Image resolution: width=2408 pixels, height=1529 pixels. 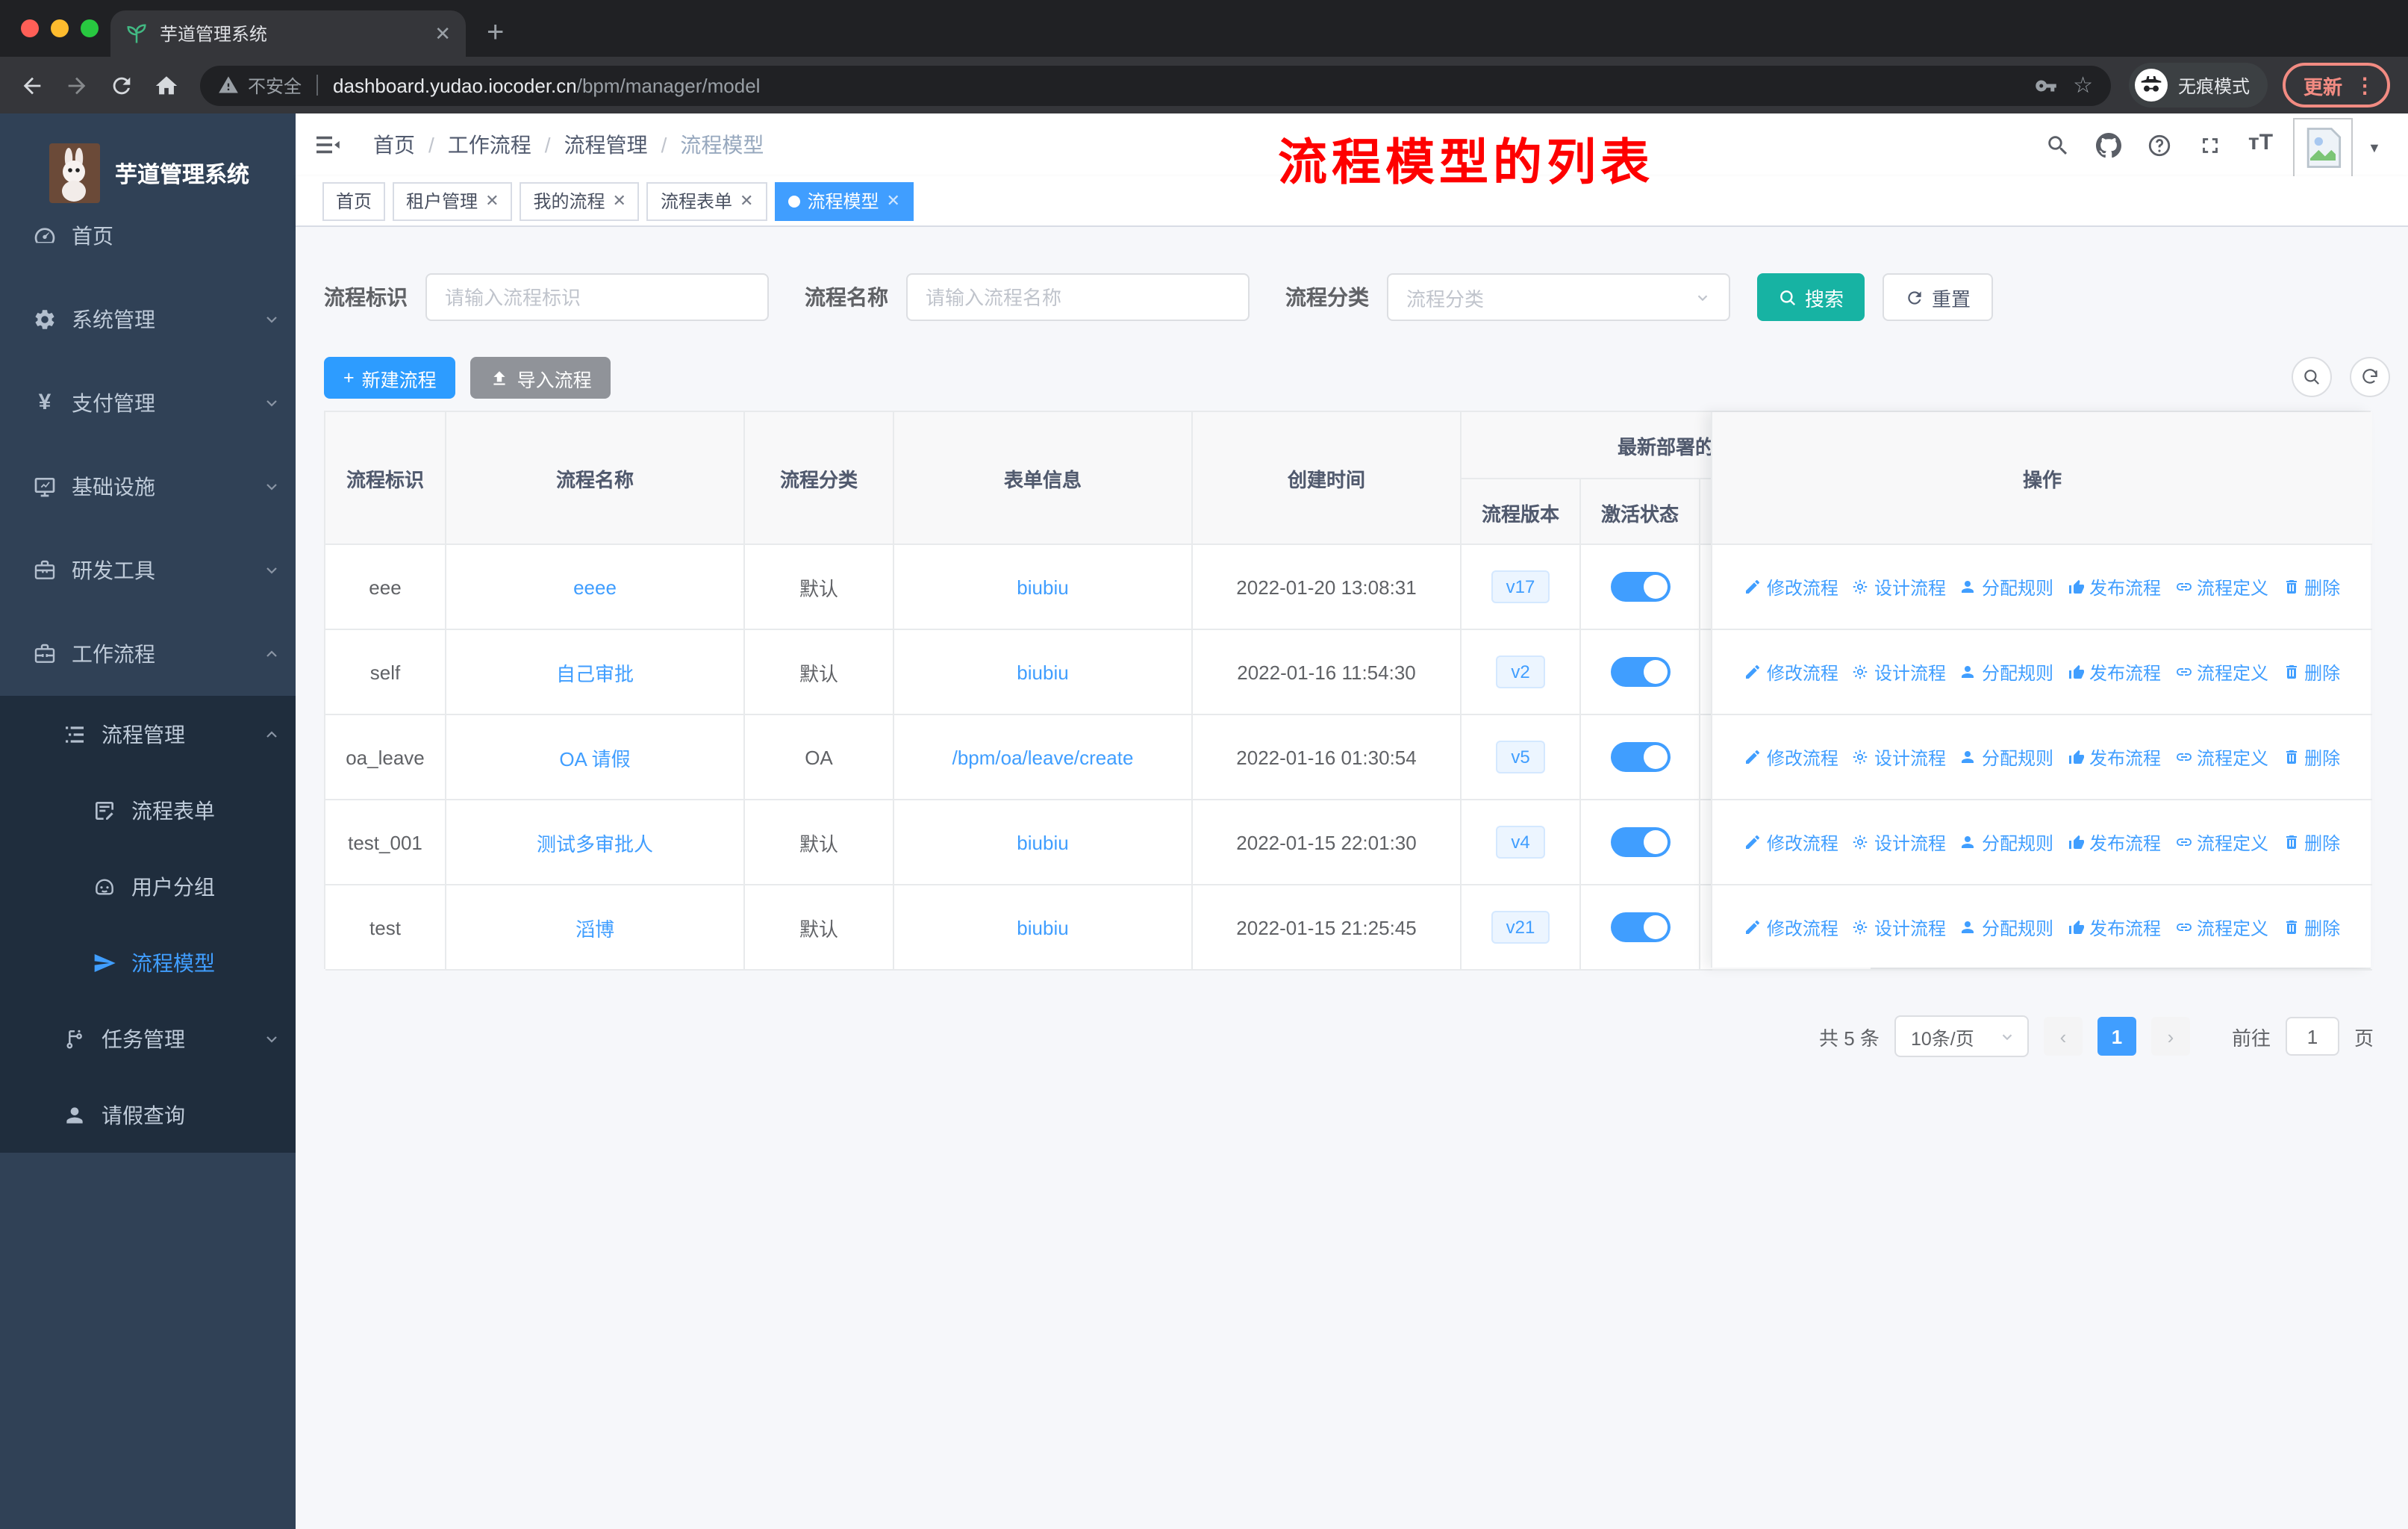 I want to click on maximize-window-button, so click(x=90, y=28).